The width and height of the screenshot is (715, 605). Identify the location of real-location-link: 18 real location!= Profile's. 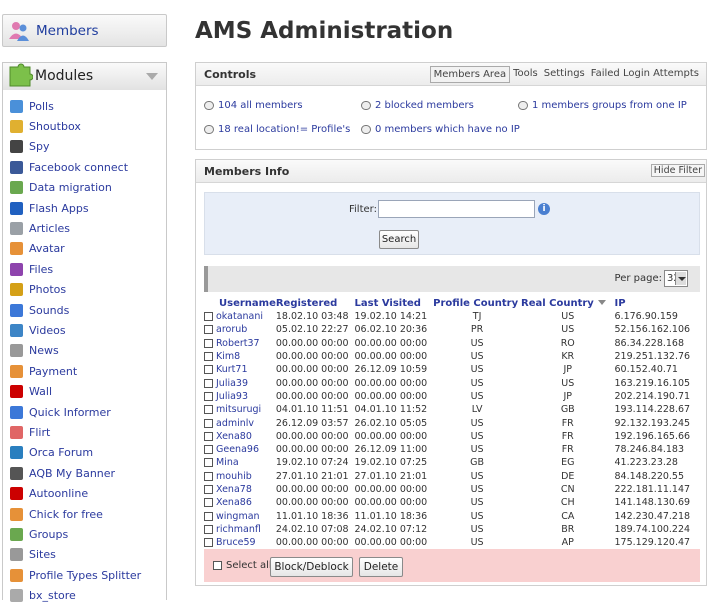
(277, 129).